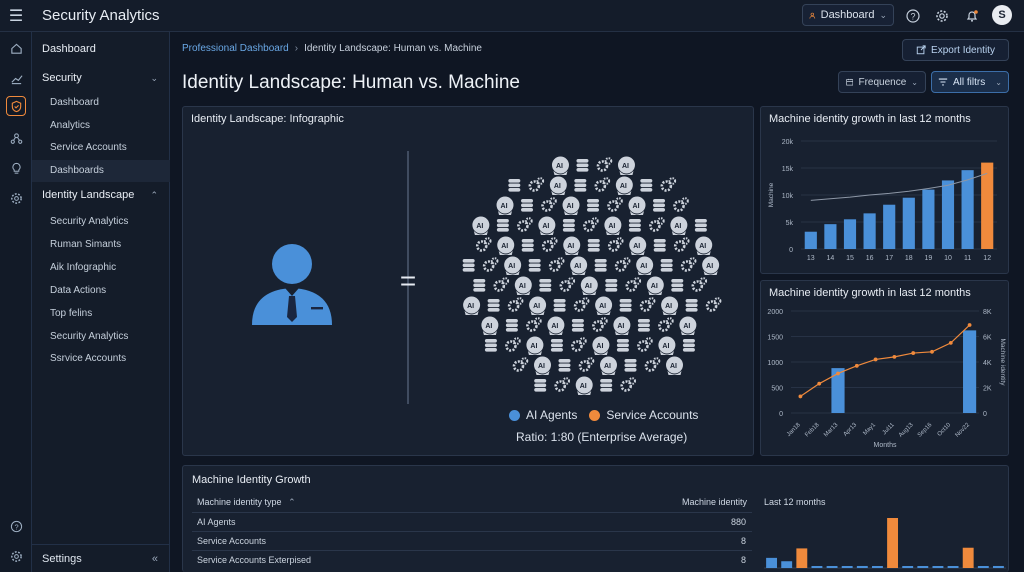 The height and width of the screenshot is (572, 1024). I want to click on table-row: Service Accounts 8, so click(472, 540).